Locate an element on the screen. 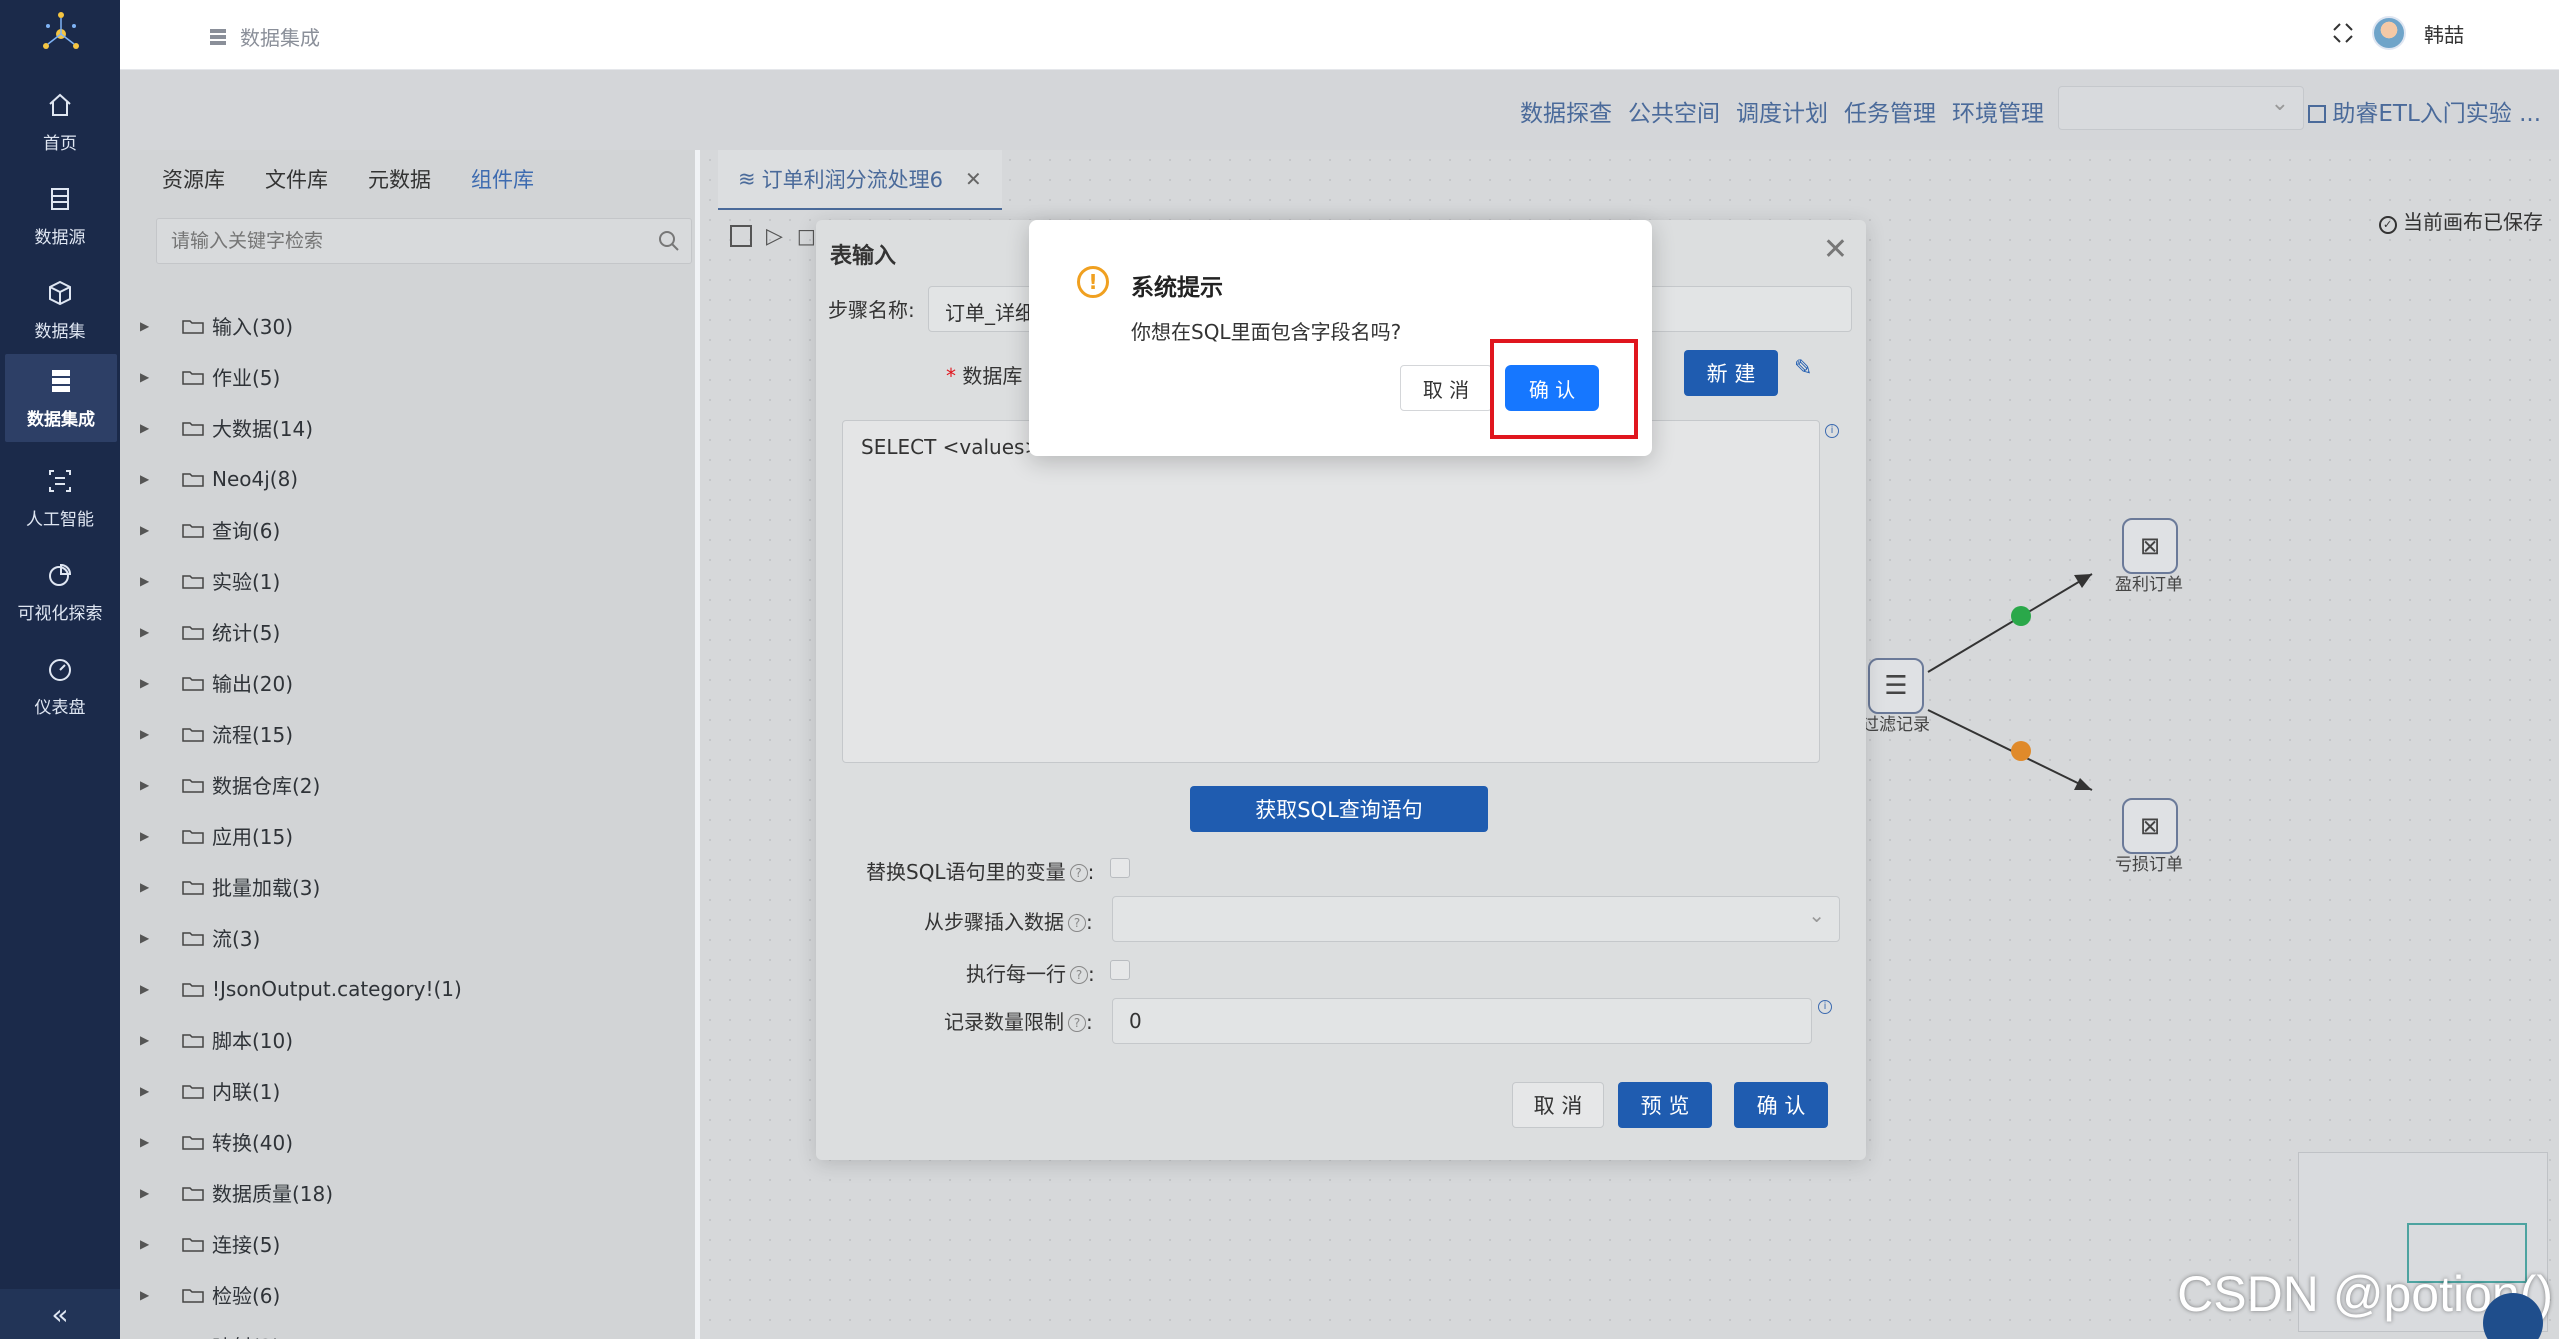  exec-each-row-checkbox is located at coordinates (1120, 970).